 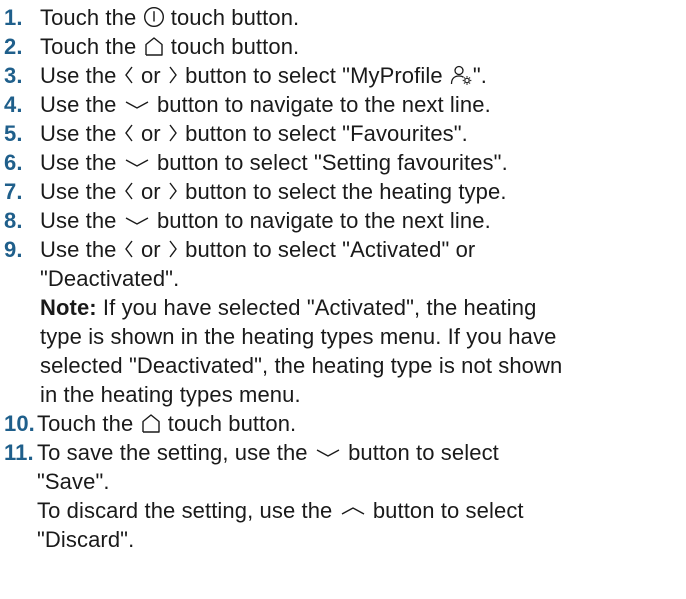 What do you see at coordinates (13, 75) in the screenshot?
I see `step-number: 3.` at bounding box center [13, 75].